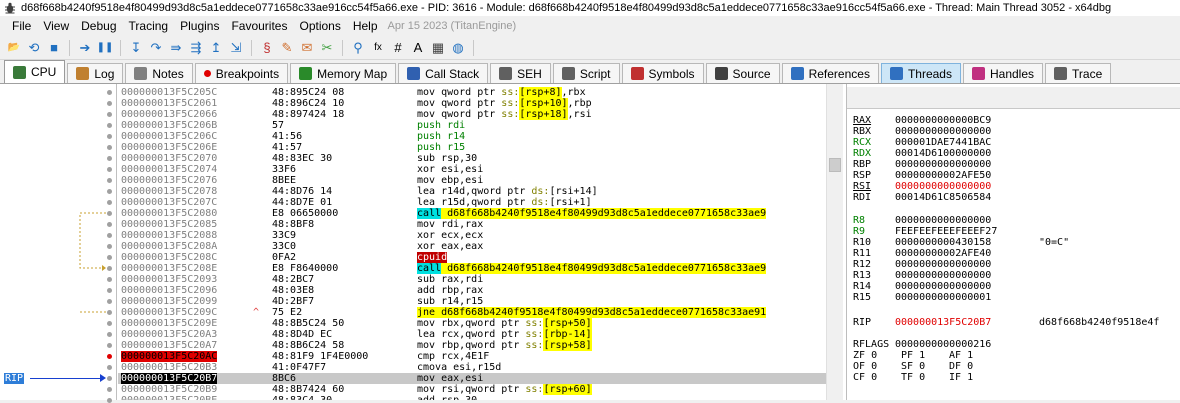 Image resolution: width=1180 pixels, height=403 pixels. I want to click on calculator-icon: ▦, so click(438, 48).